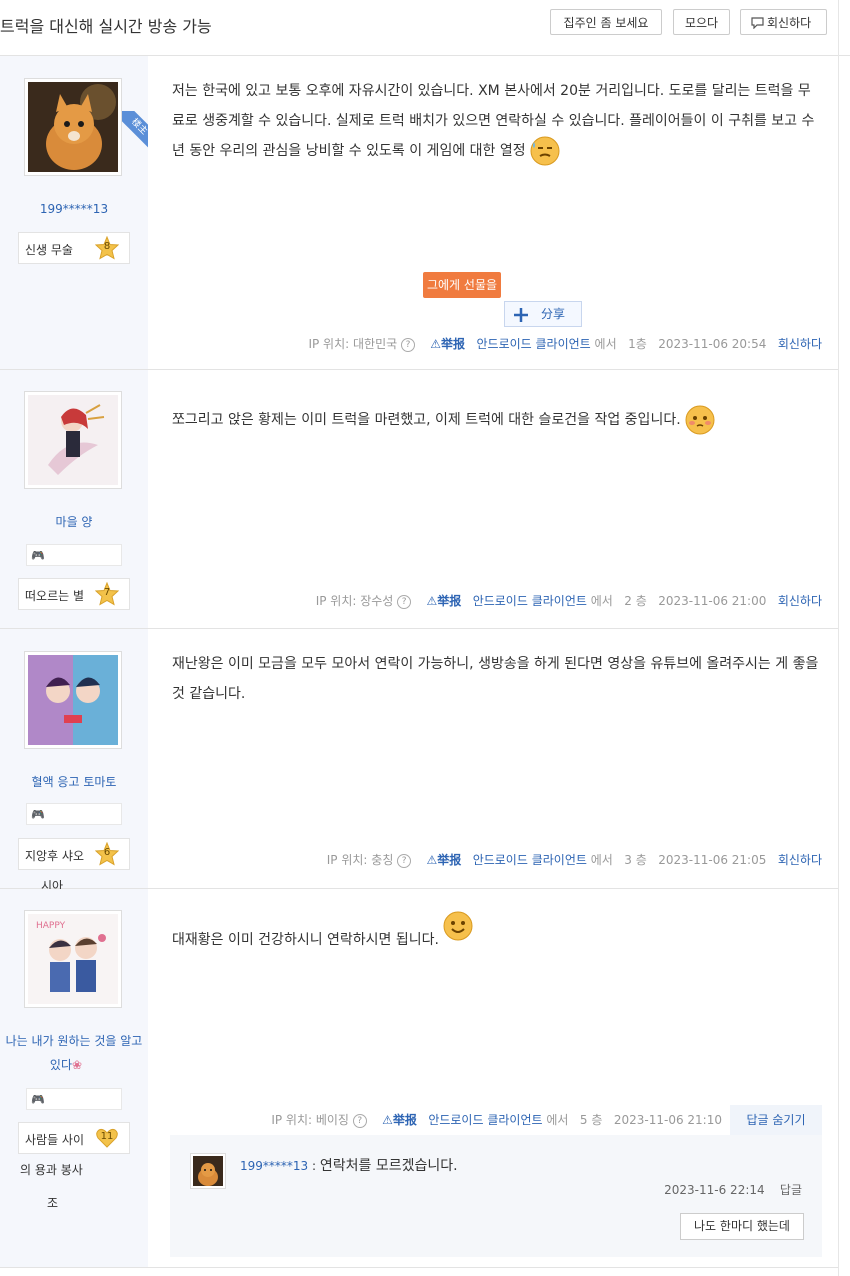 This screenshot has height=1276, width=850. I want to click on share-icon, so click(521, 315).